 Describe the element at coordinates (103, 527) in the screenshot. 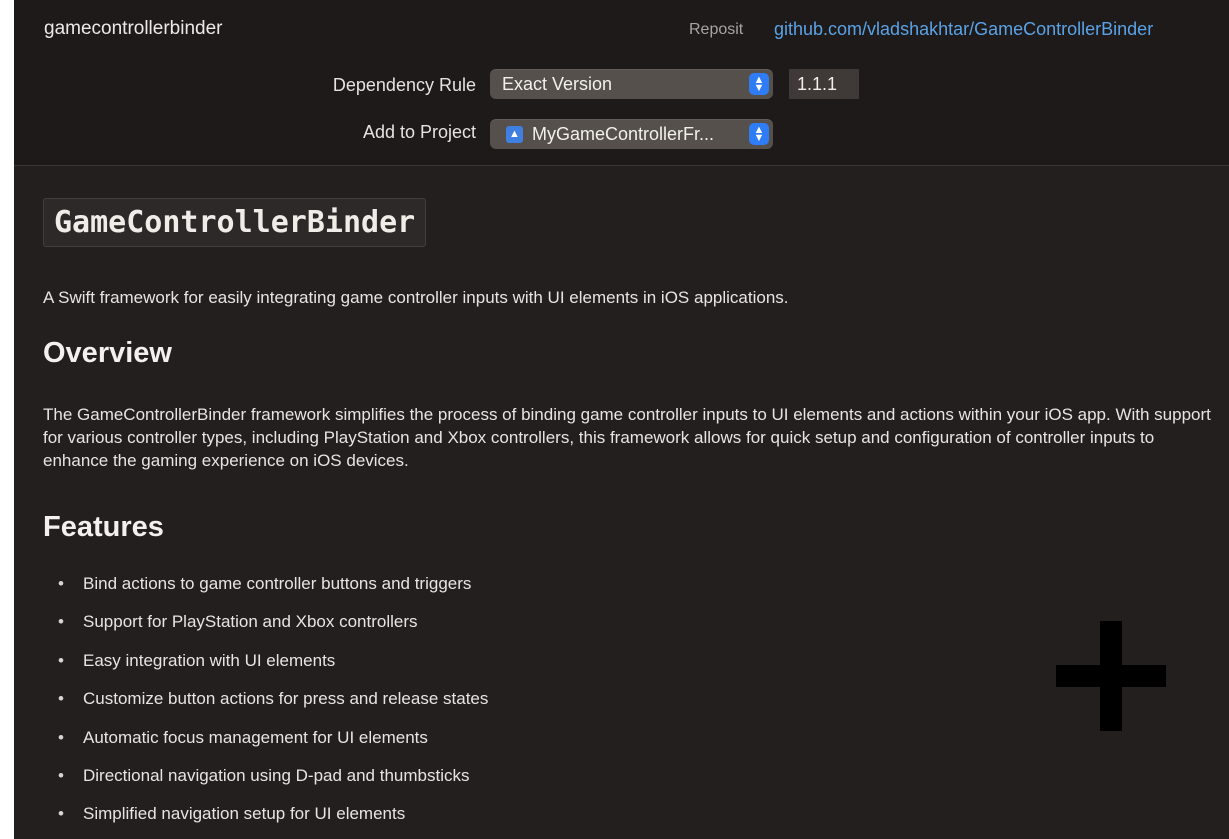

I see `features-heading: Features` at that location.